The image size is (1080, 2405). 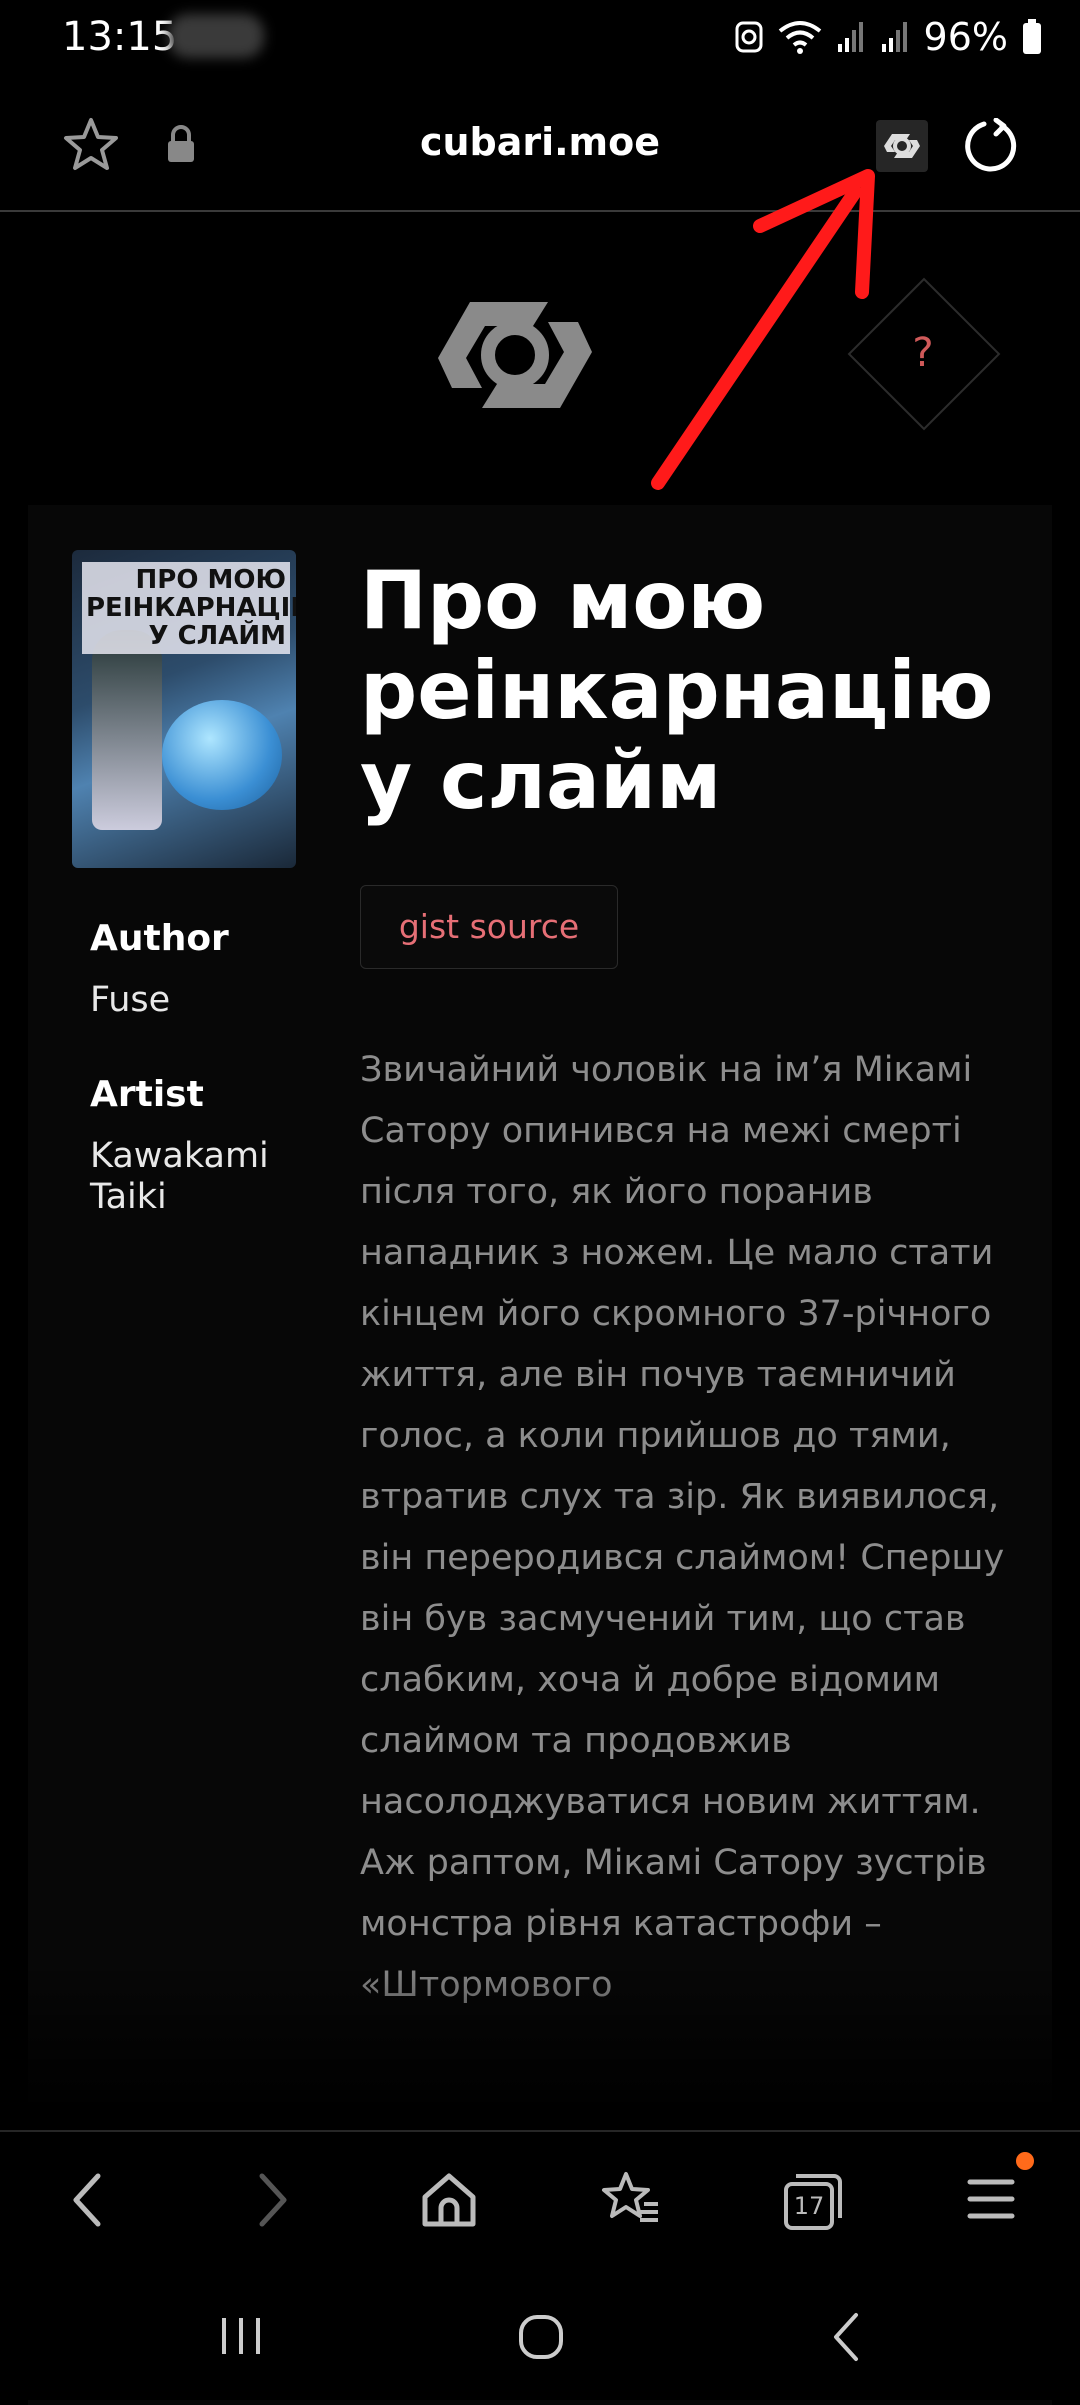 I want to click on author-label: Author, so click(x=159, y=938).